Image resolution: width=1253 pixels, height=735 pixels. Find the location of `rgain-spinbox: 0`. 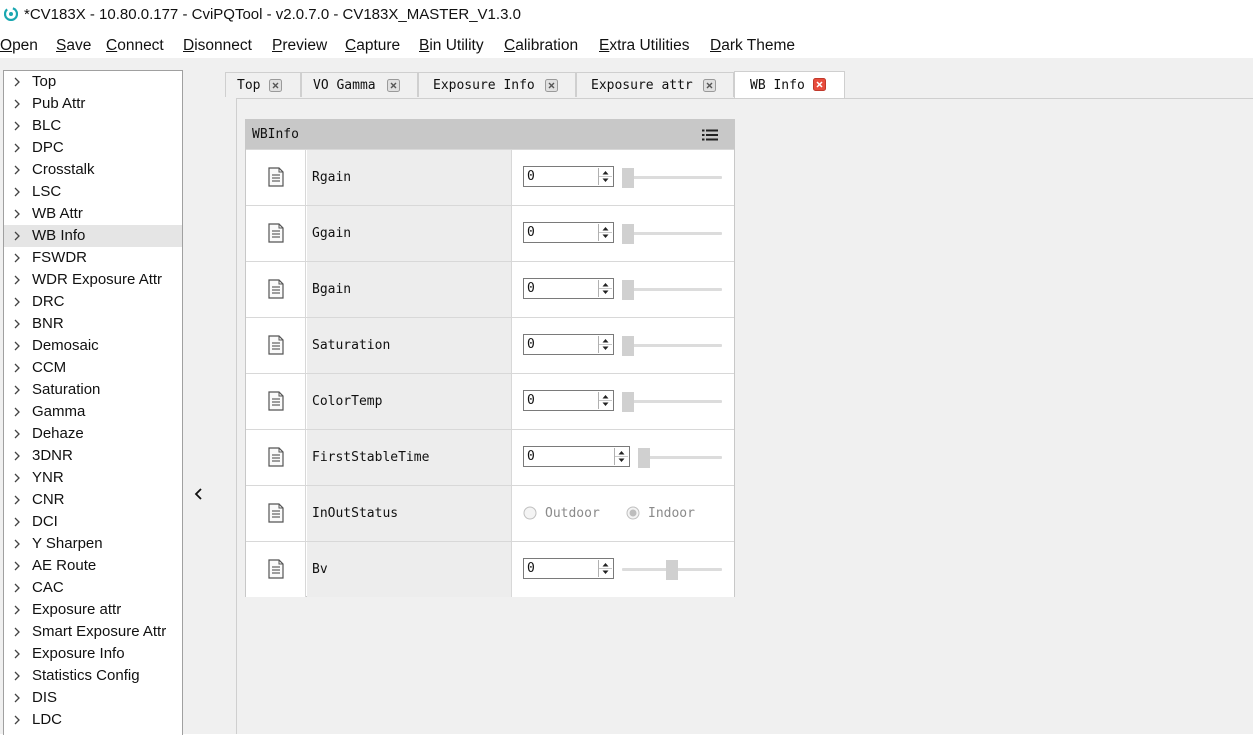

rgain-spinbox: 0 is located at coordinates (568, 176).